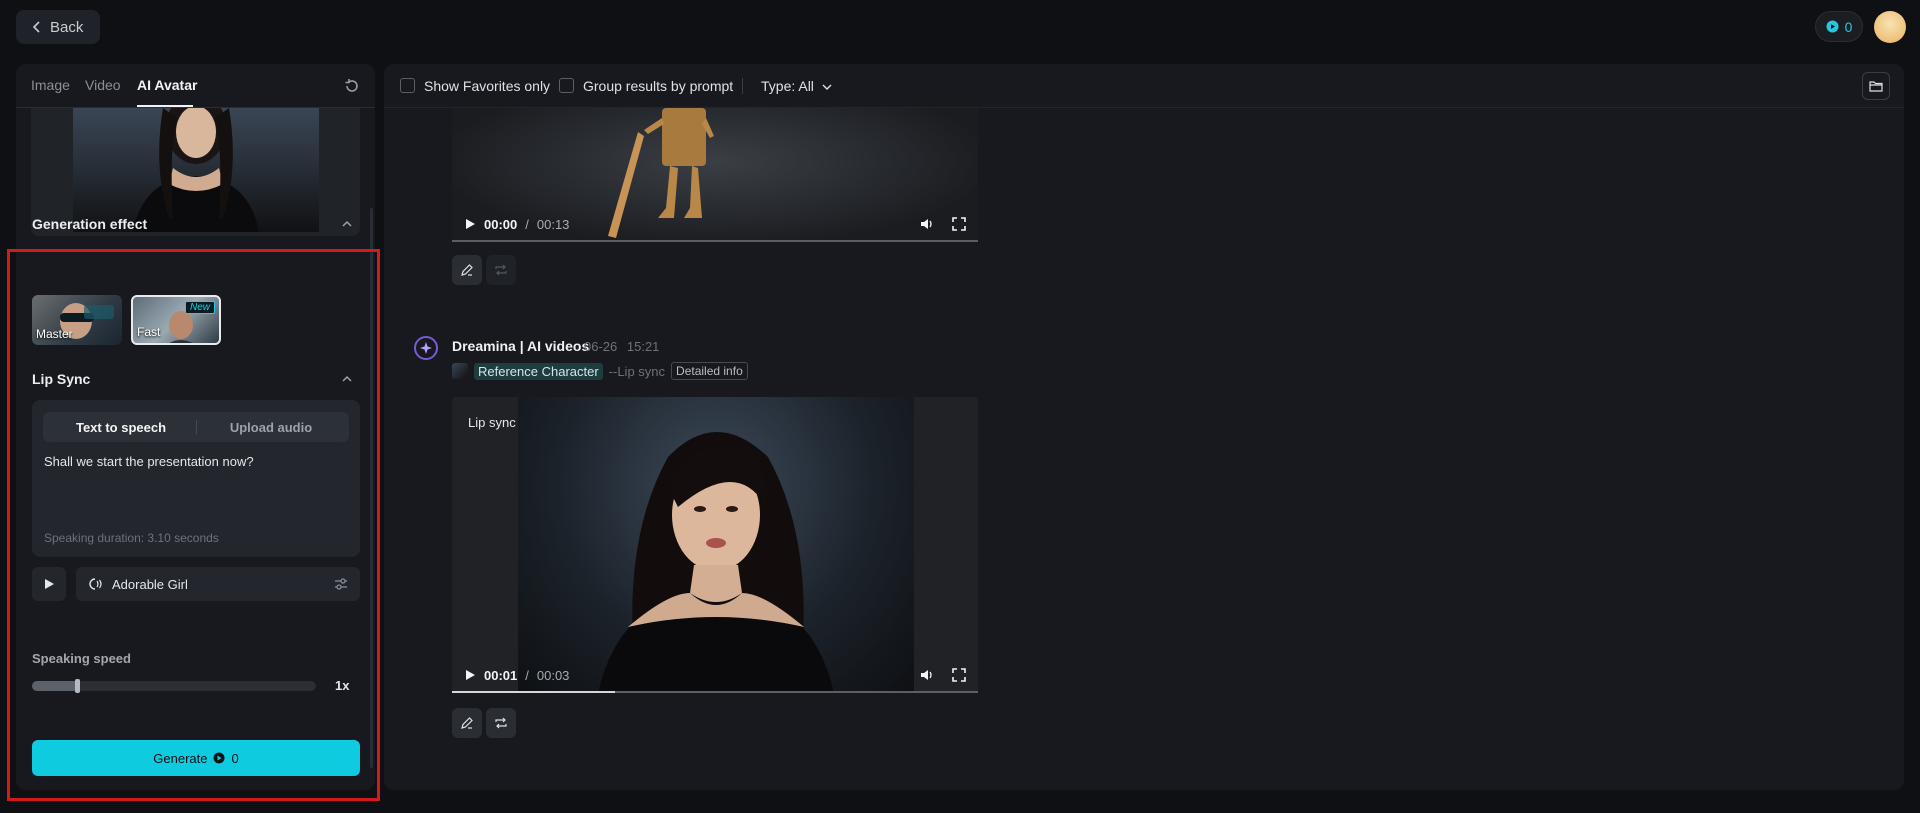 The width and height of the screenshot is (1920, 813). Describe the element at coordinates (643, 346) in the screenshot. I see `generation-time: 15:21` at that location.